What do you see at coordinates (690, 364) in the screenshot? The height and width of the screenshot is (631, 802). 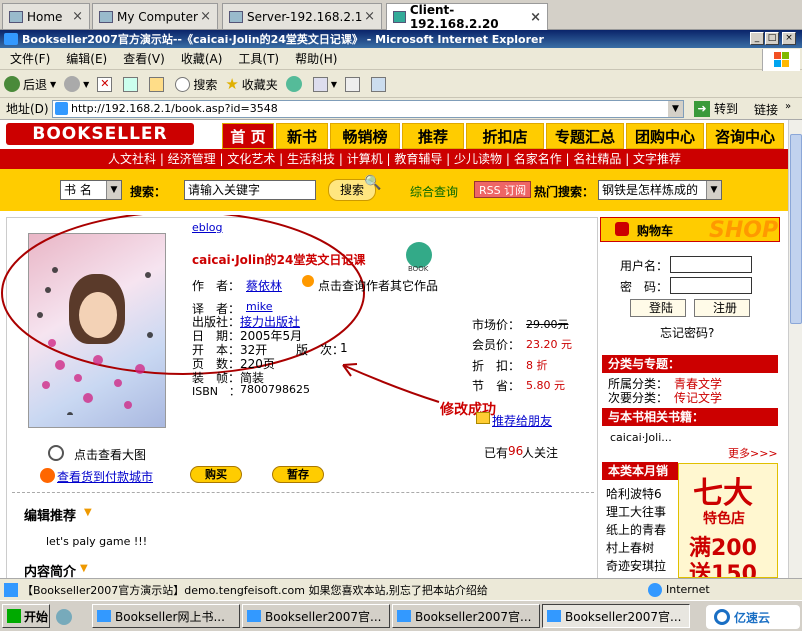 I see `category-heading: 分类与专题：` at bounding box center [690, 364].